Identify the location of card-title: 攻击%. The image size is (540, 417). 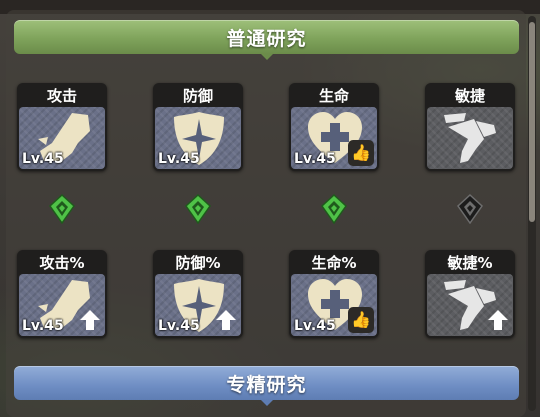
(62, 262).